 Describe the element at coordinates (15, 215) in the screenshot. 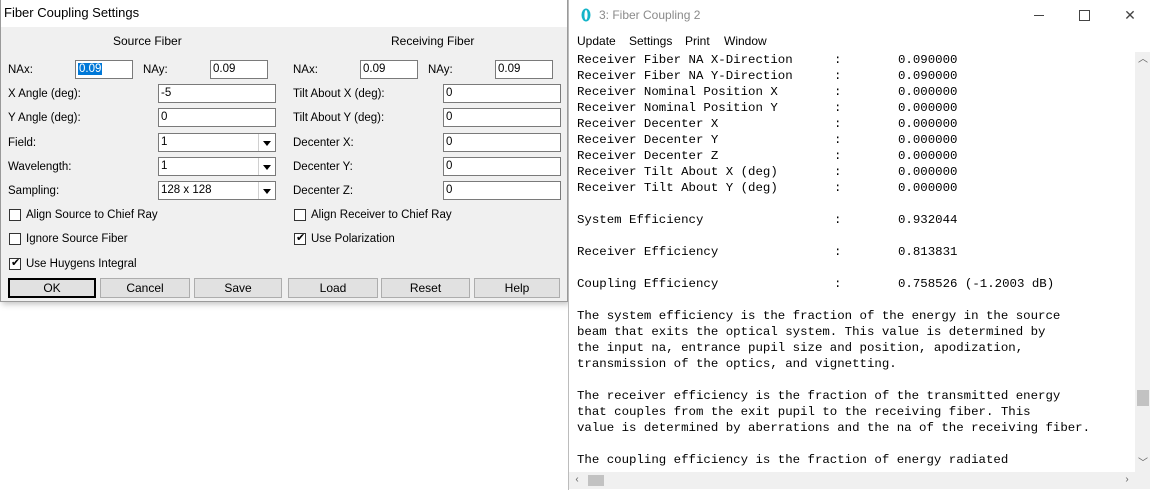

I see `align-source-checkbox` at that location.